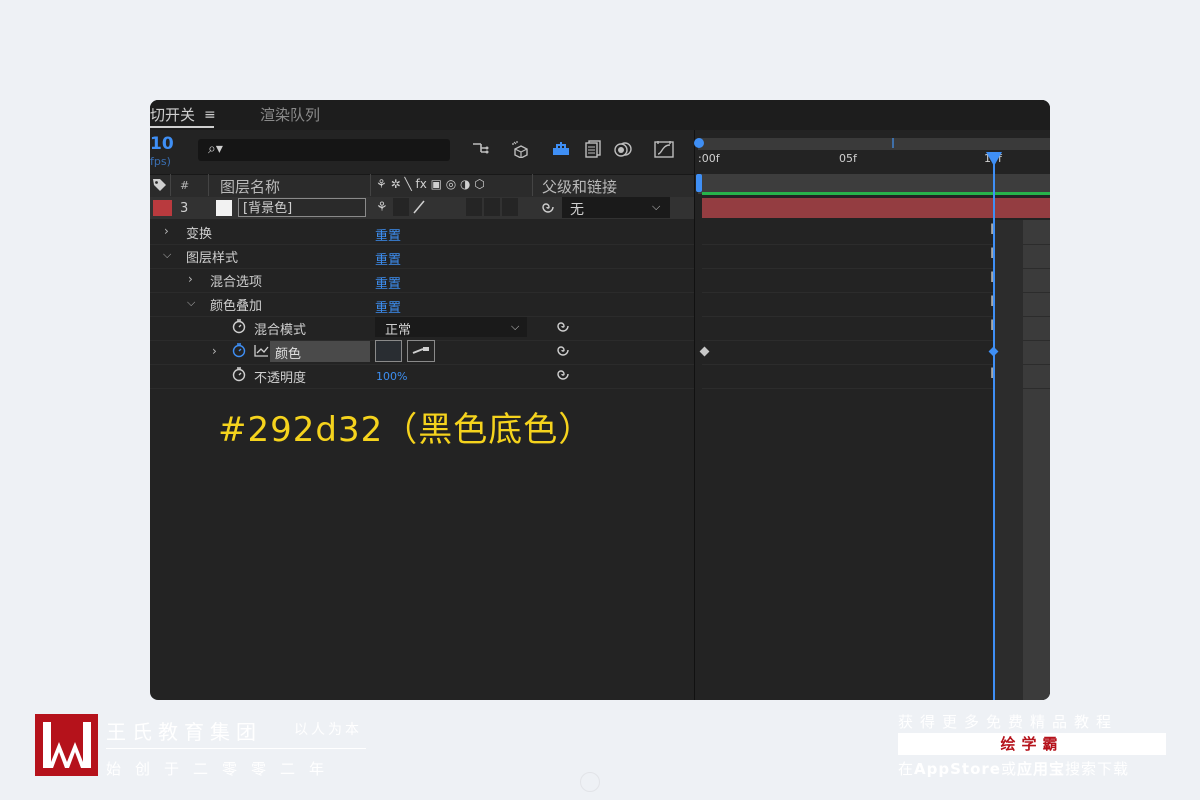 The image size is (1200, 800). What do you see at coordinates (579, 186) in the screenshot?
I see `column-parent: 父级和链接` at bounding box center [579, 186].